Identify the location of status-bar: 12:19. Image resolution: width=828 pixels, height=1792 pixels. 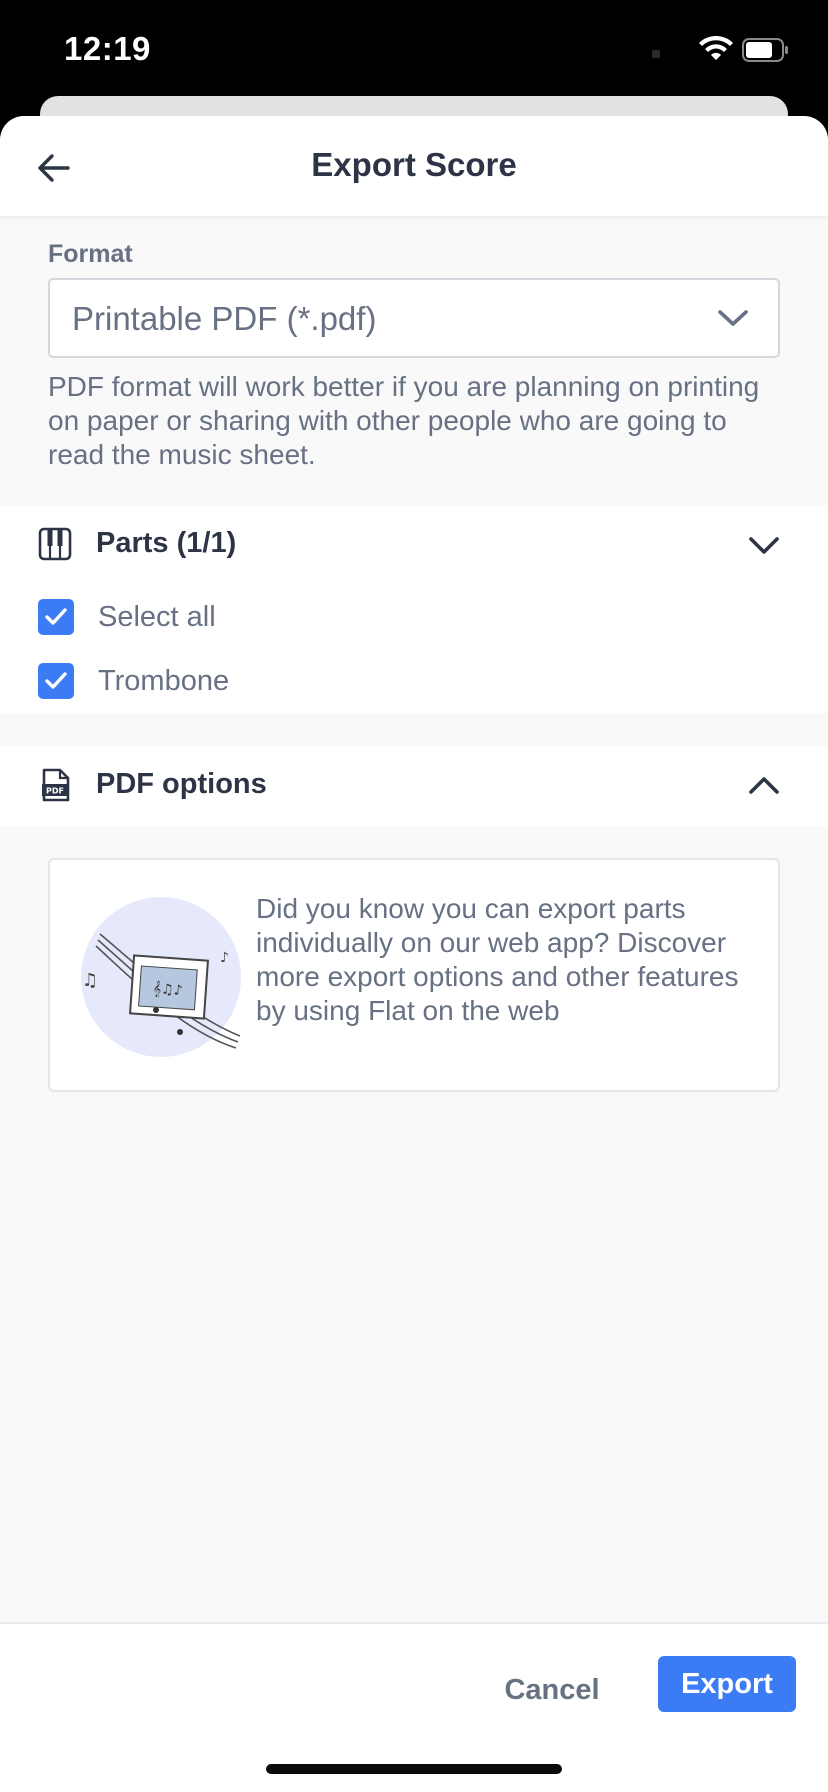
(414, 48).